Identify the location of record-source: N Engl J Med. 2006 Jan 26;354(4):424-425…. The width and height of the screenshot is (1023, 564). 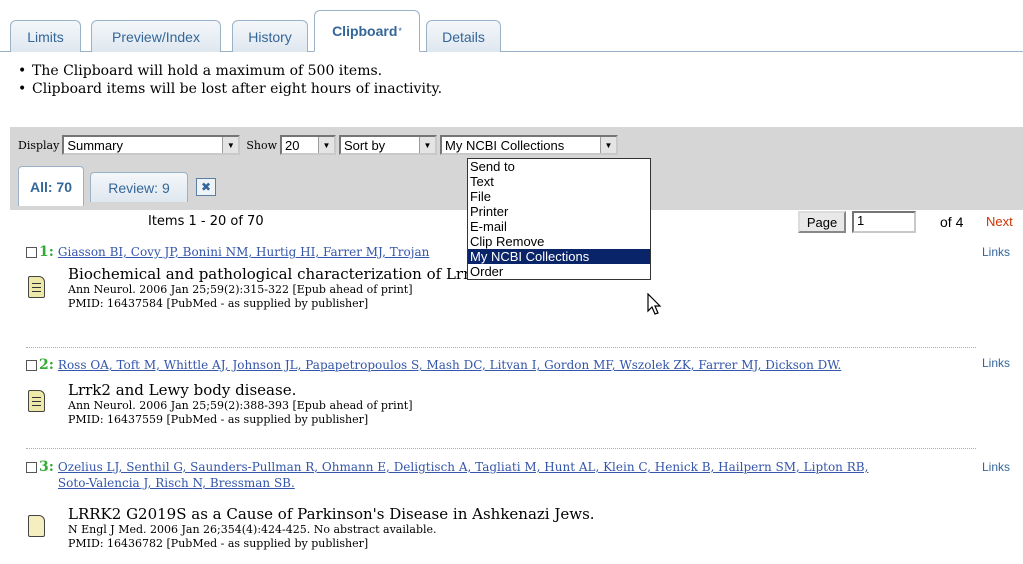
(252, 529).